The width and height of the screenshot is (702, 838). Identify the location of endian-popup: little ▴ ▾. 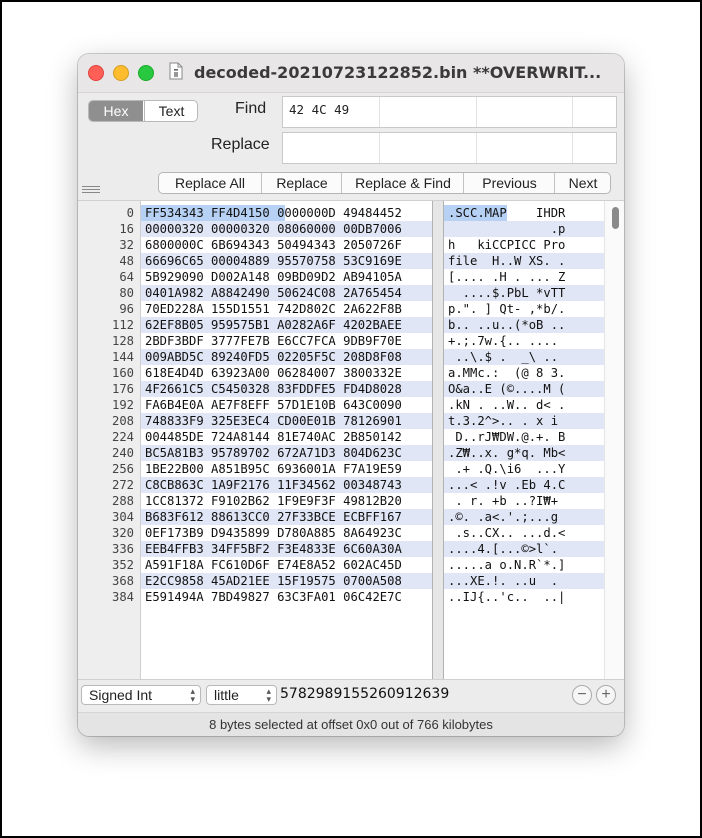
(241, 695).